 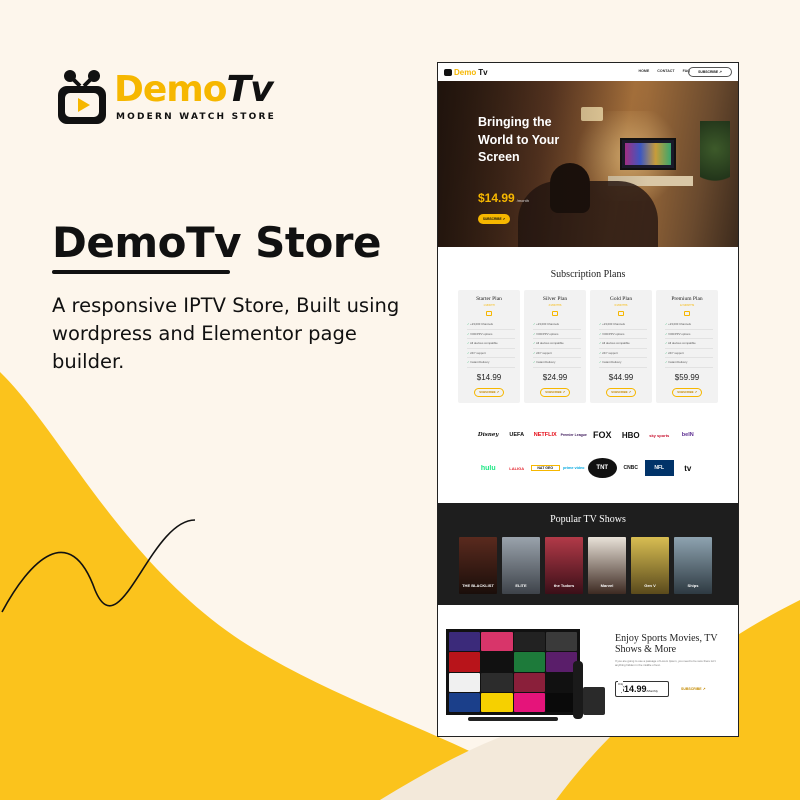 What do you see at coordinates (555, 299) in the screenshot?
I see `plan-name: Silver Plan` at bounding box center [555, 299].